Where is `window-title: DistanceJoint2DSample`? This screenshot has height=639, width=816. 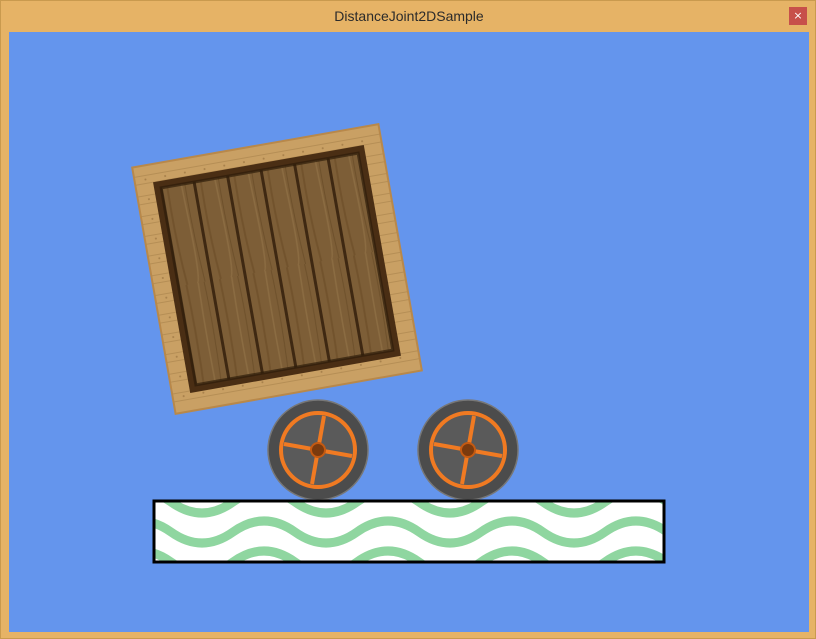 window-title: DistanceJoint2DSample is located at coordinates (409, 16).